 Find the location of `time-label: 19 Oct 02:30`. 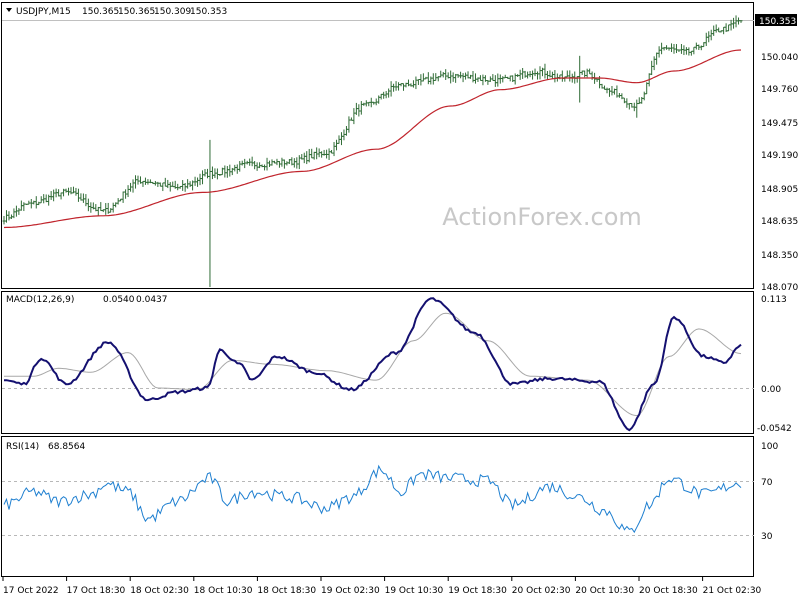

time-label: 19 Oct 02:30 is located at coordinates (350, 591).